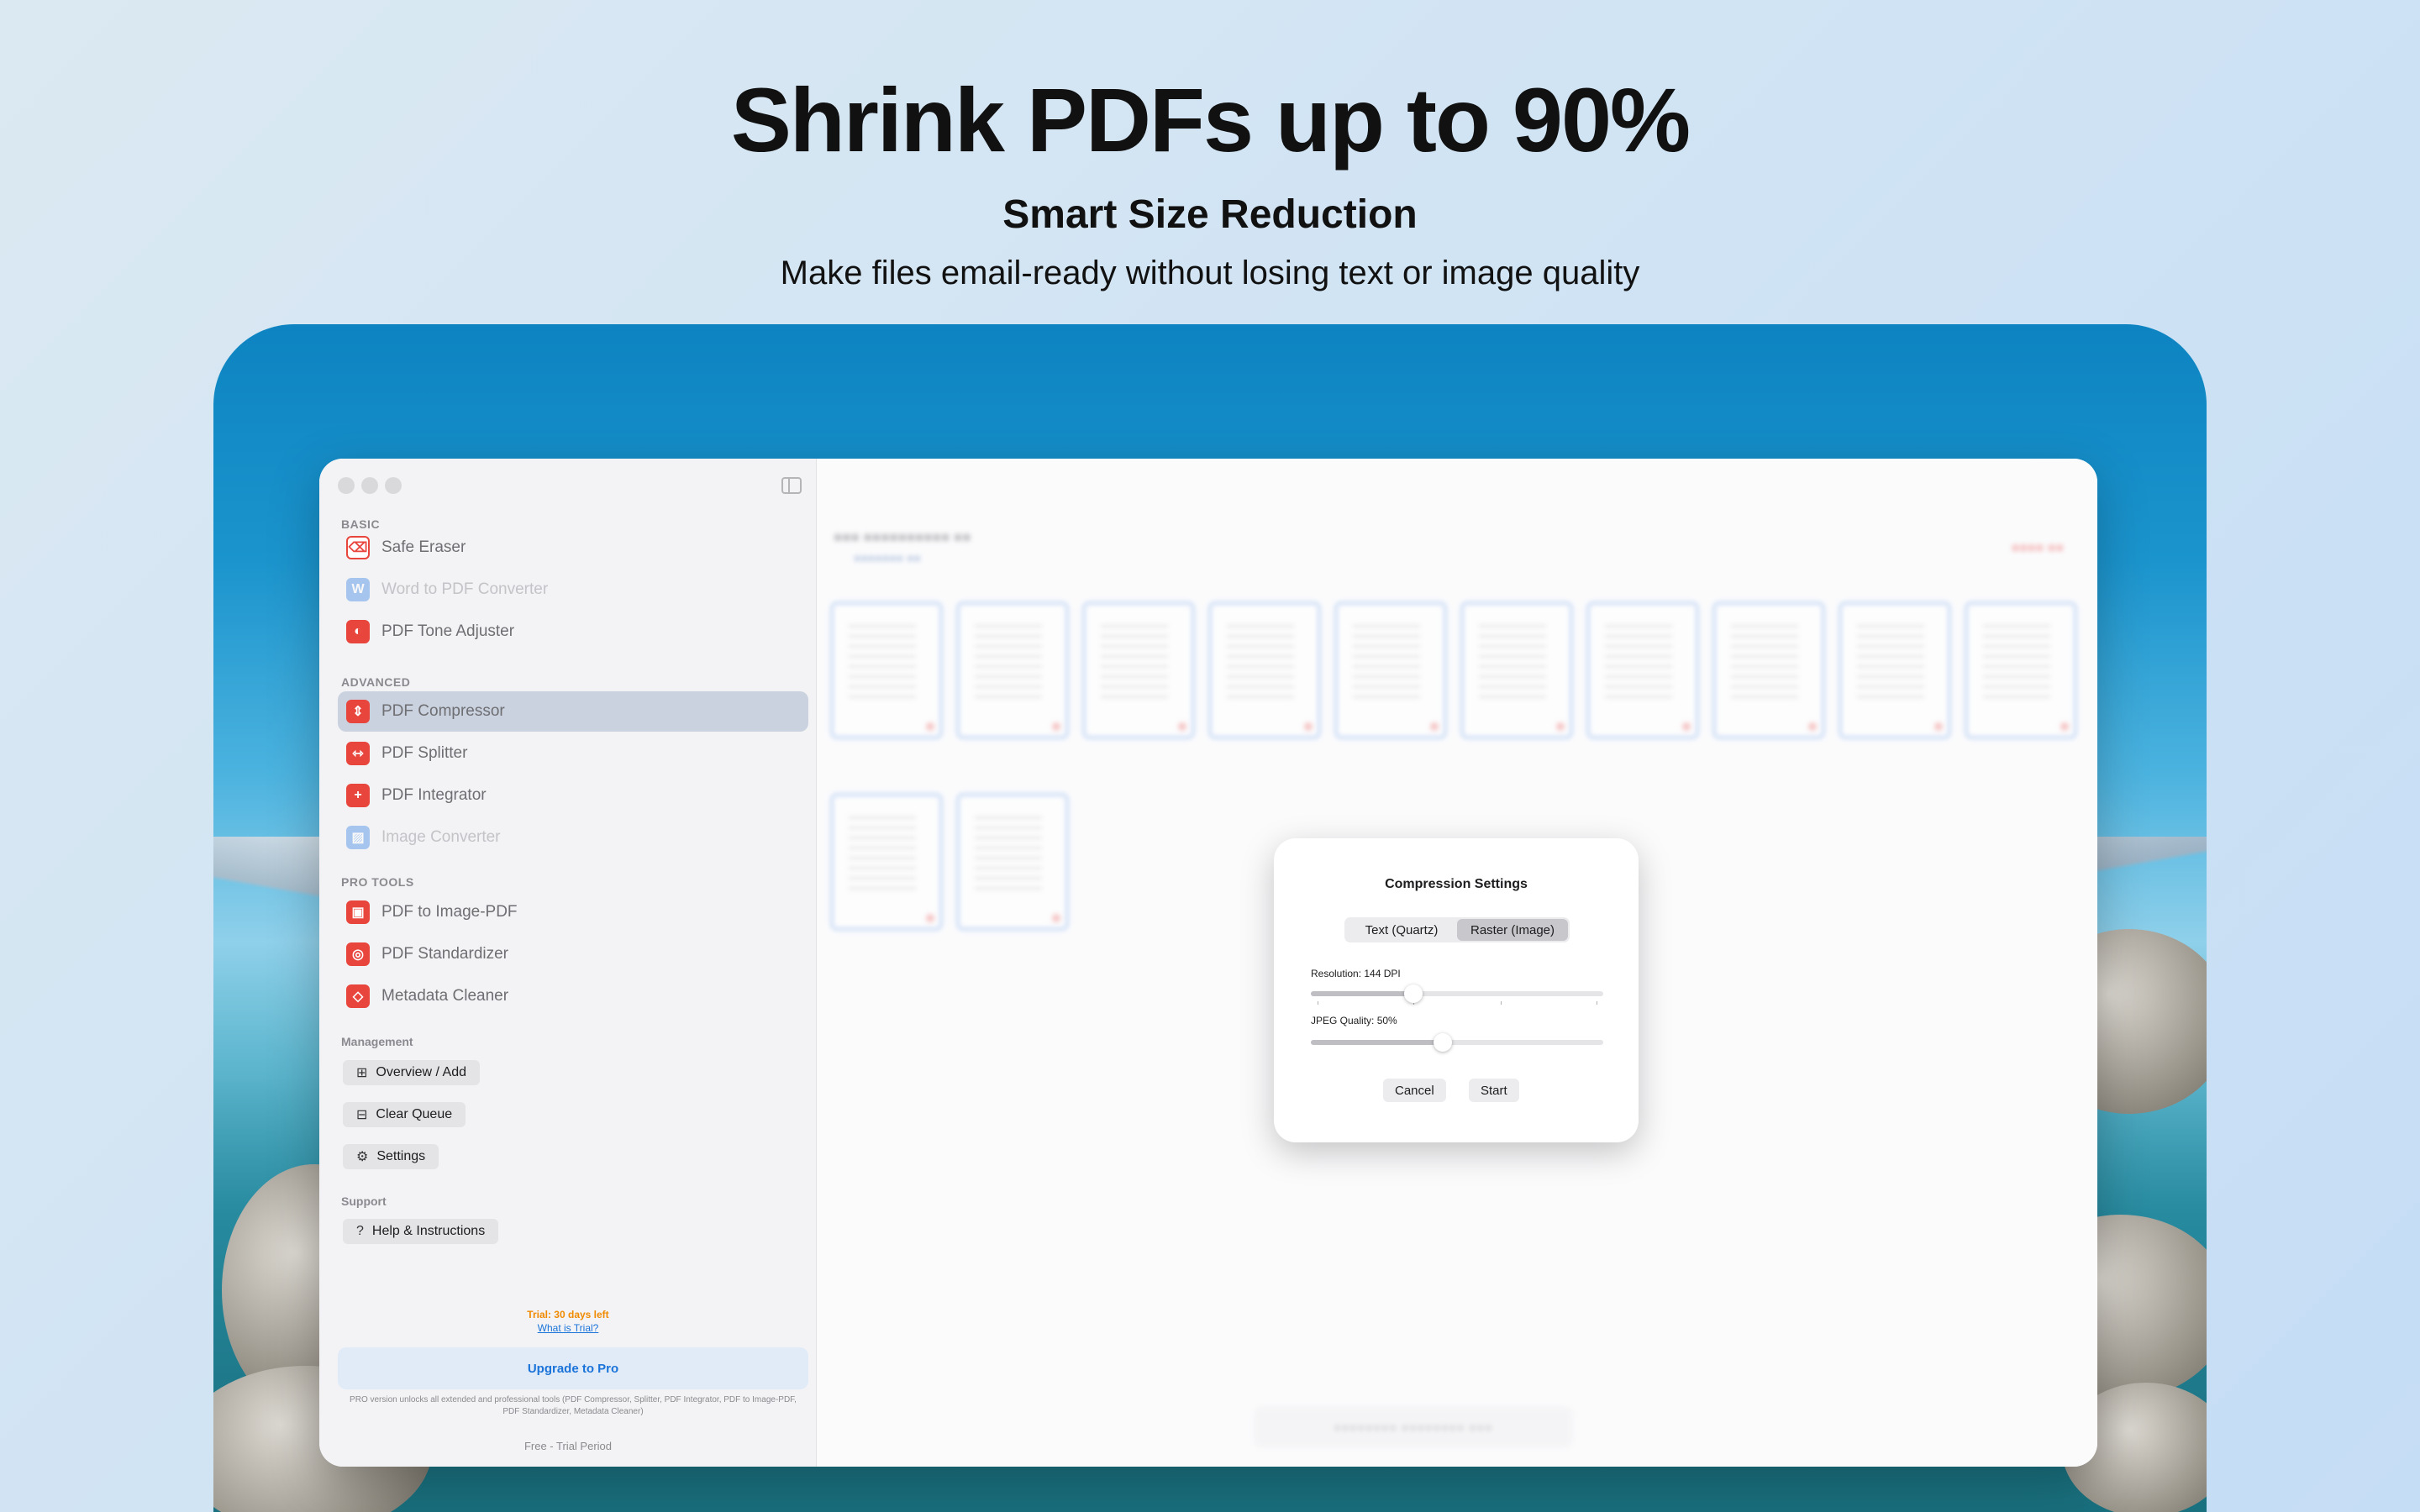 Image resolution: width=2420 pixels, height=1512 pixels. Describe the element at coordinates (1413, 1427) in the screenshot. I see `compress-selected-button: ■■■■■■■■ ■■■■■■■■ ■■■` at that location.